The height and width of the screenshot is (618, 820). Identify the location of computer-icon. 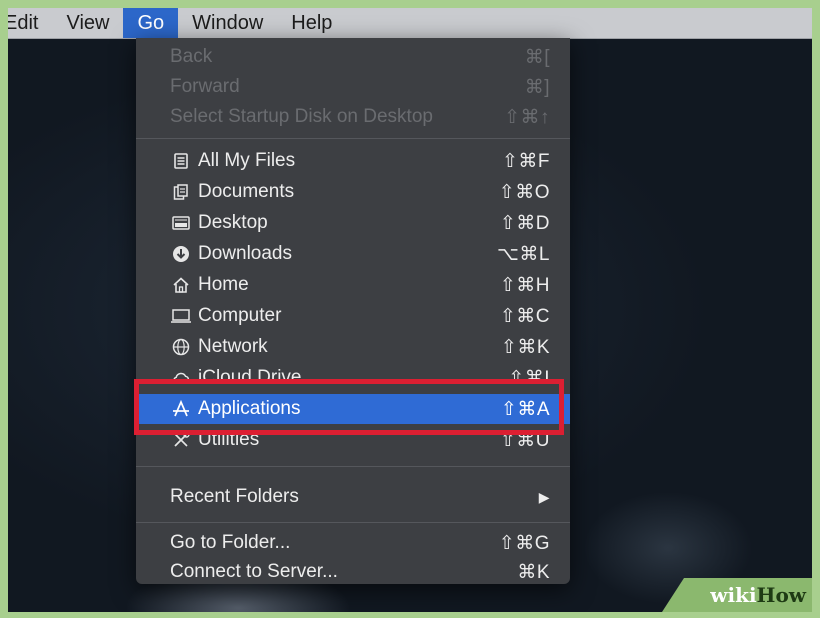
(181, 316).